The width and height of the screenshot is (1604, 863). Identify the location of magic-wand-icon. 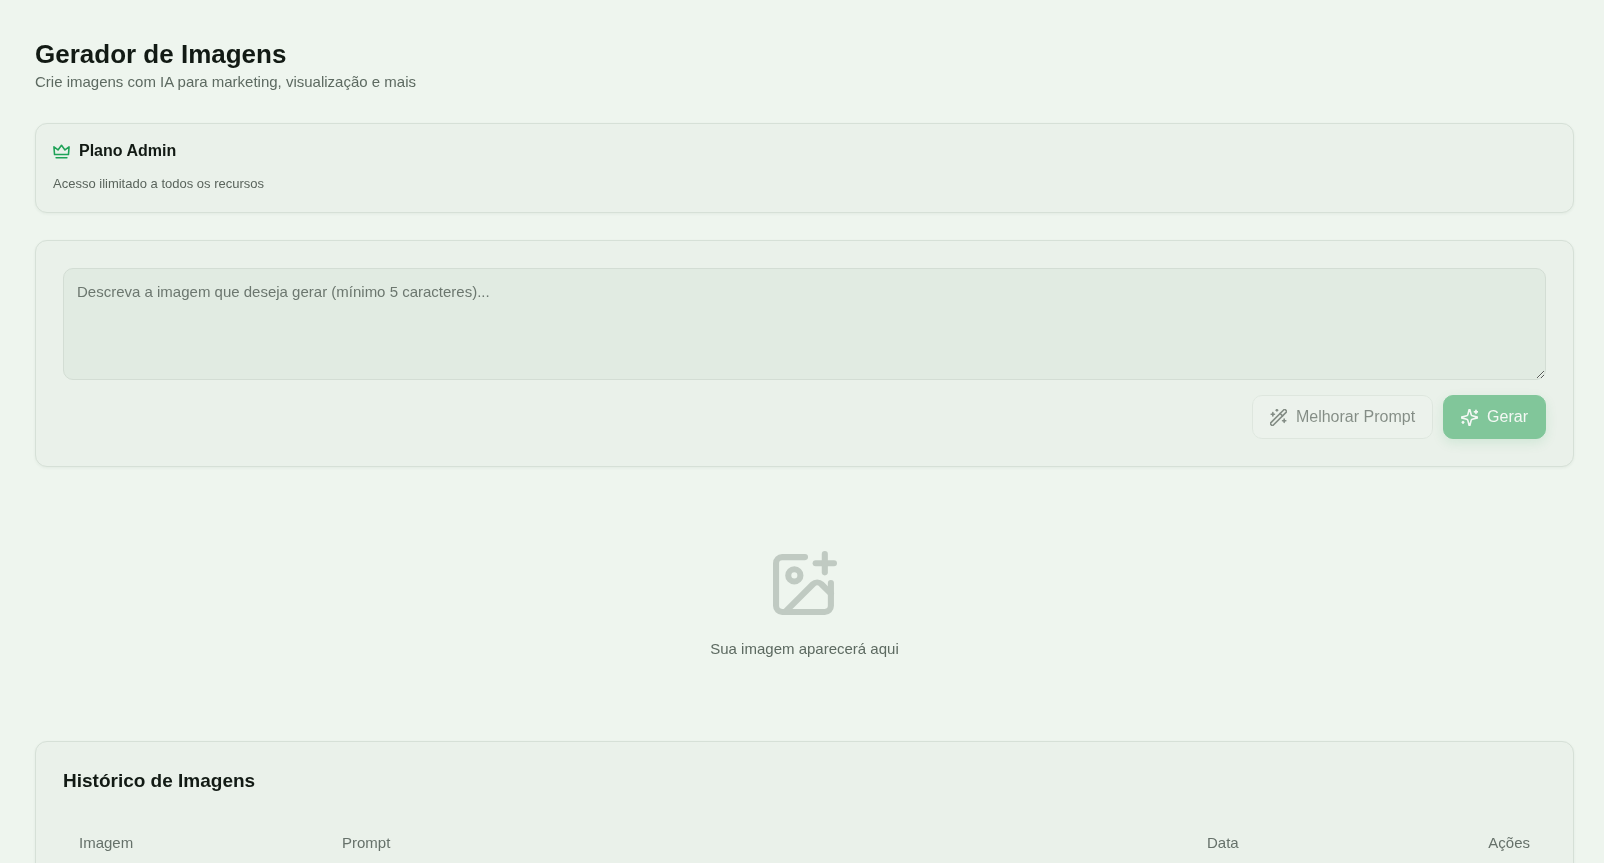
(1278, 417).